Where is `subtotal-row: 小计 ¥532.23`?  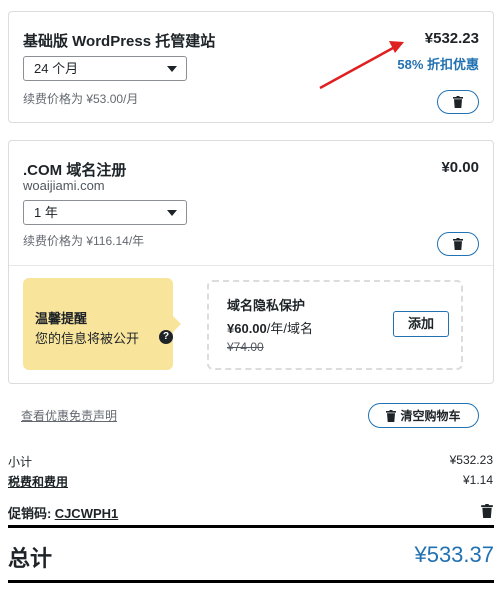 subtotal-row: 小计 ¥532.23 is located at coordinates (250, 461).